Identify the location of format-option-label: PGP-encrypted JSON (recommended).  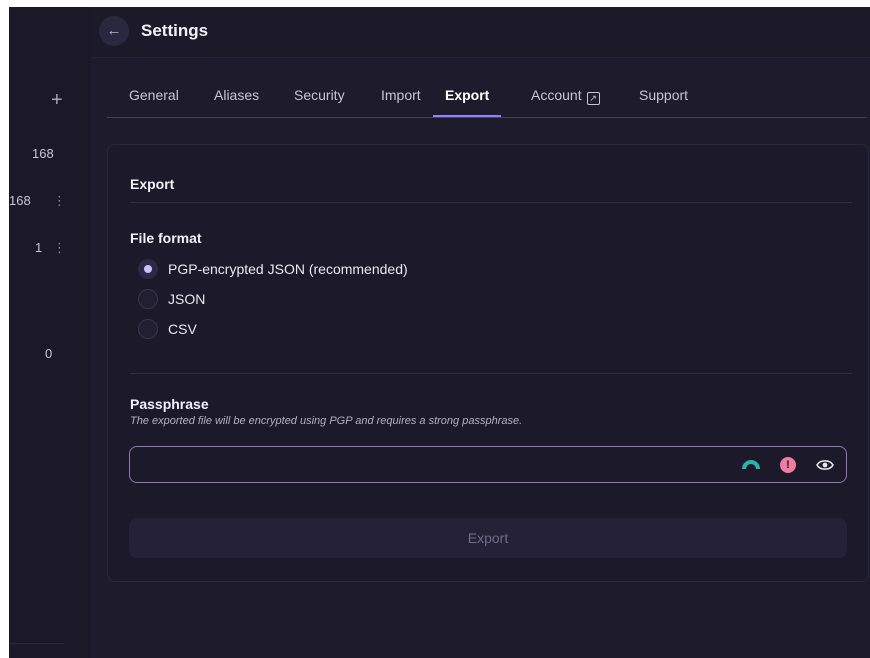
(288, 269).